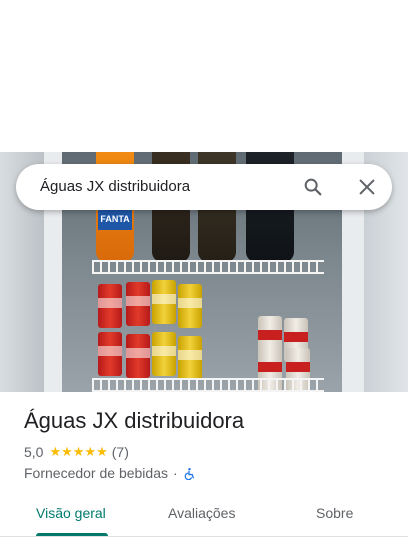  What do you see at coordinates (120, 452) in the screenshot?
I see `review-count: (7)` at bounding box center [120, 452].